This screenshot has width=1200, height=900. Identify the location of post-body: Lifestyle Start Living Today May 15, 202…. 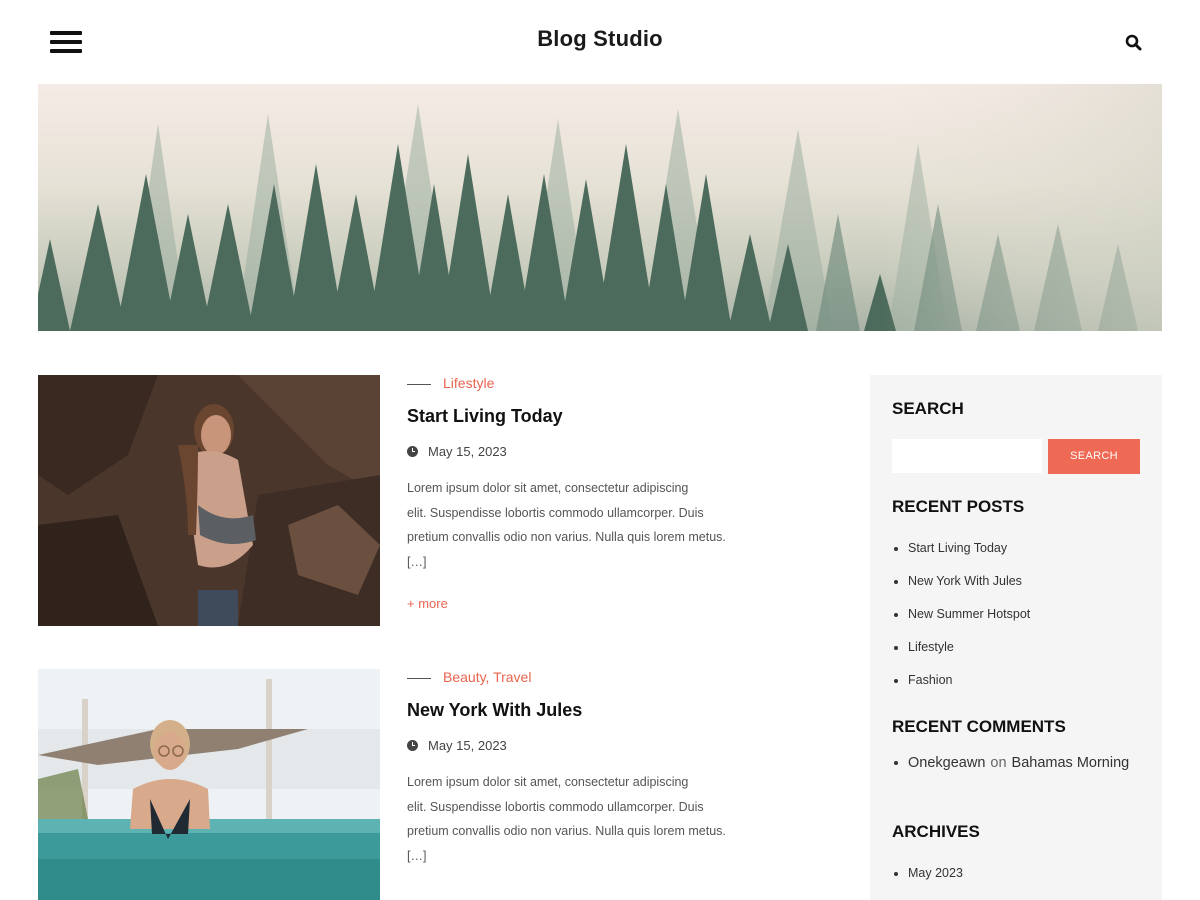
(579, 493).